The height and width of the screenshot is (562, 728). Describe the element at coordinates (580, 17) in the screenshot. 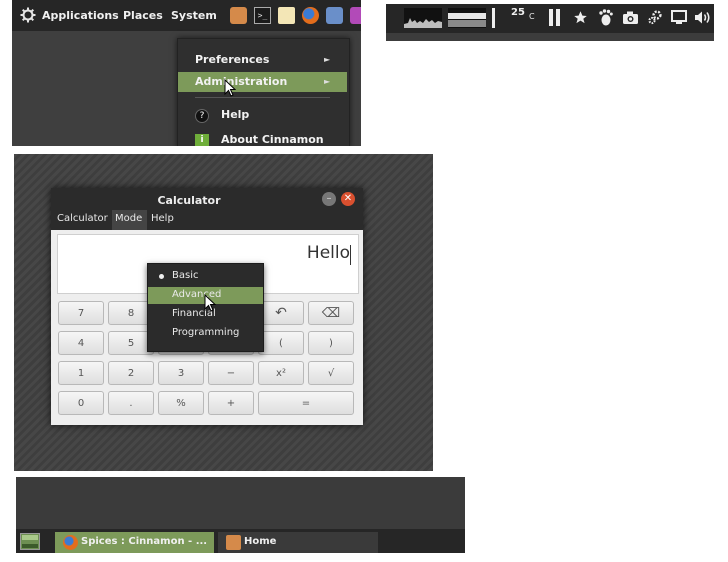

I see `star-icon` at that location.